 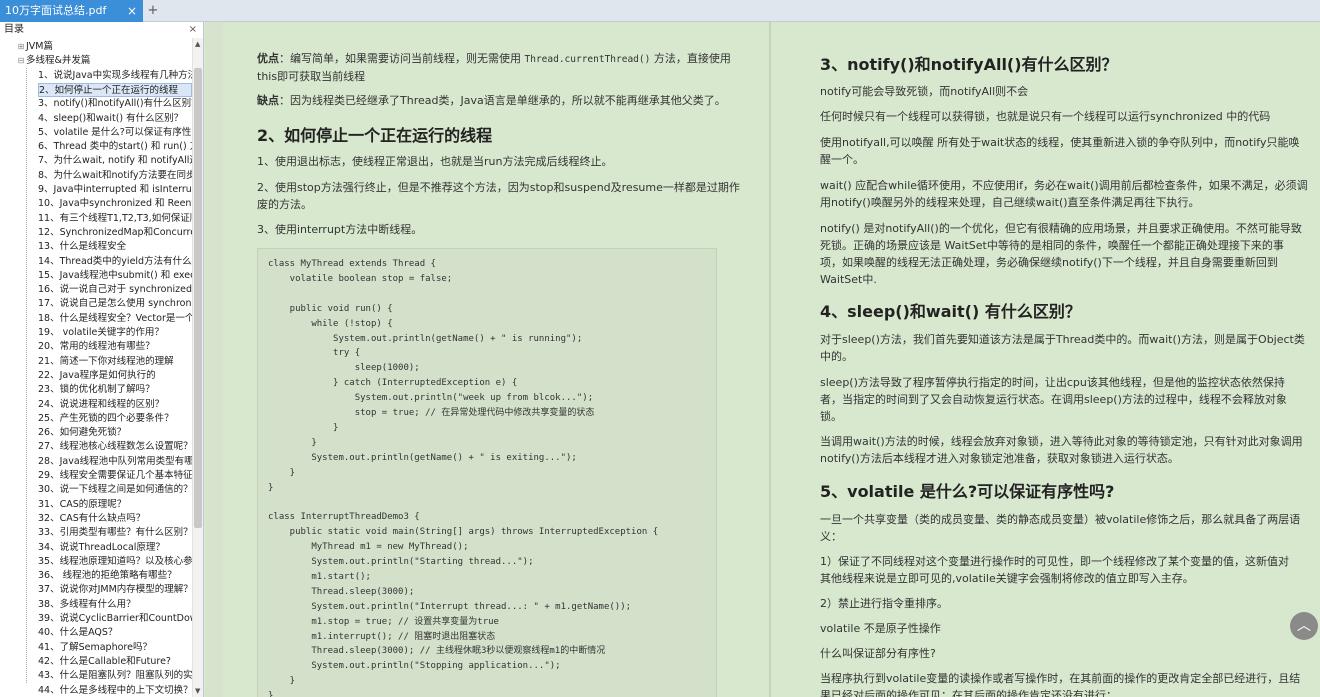 I want to click on outline-item-label: 20、常用的线程池有哪些？, so click(x=96, y=347).